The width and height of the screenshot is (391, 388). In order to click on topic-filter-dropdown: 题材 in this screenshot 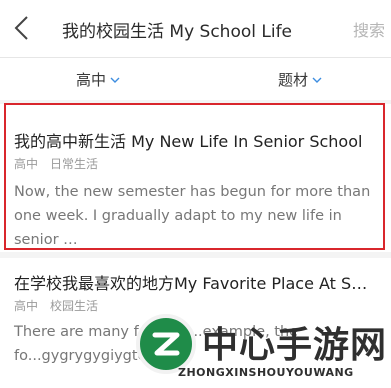, I will do `click(300, 79)`.